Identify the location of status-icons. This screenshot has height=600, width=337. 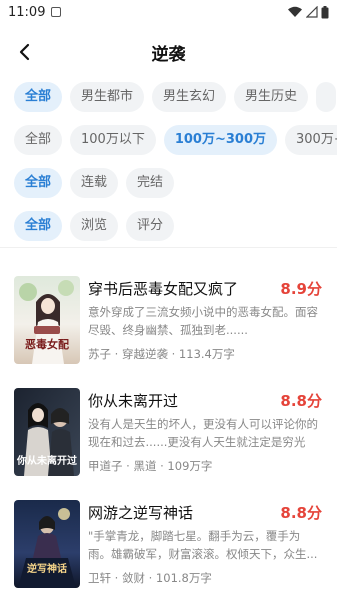
(308, 12).